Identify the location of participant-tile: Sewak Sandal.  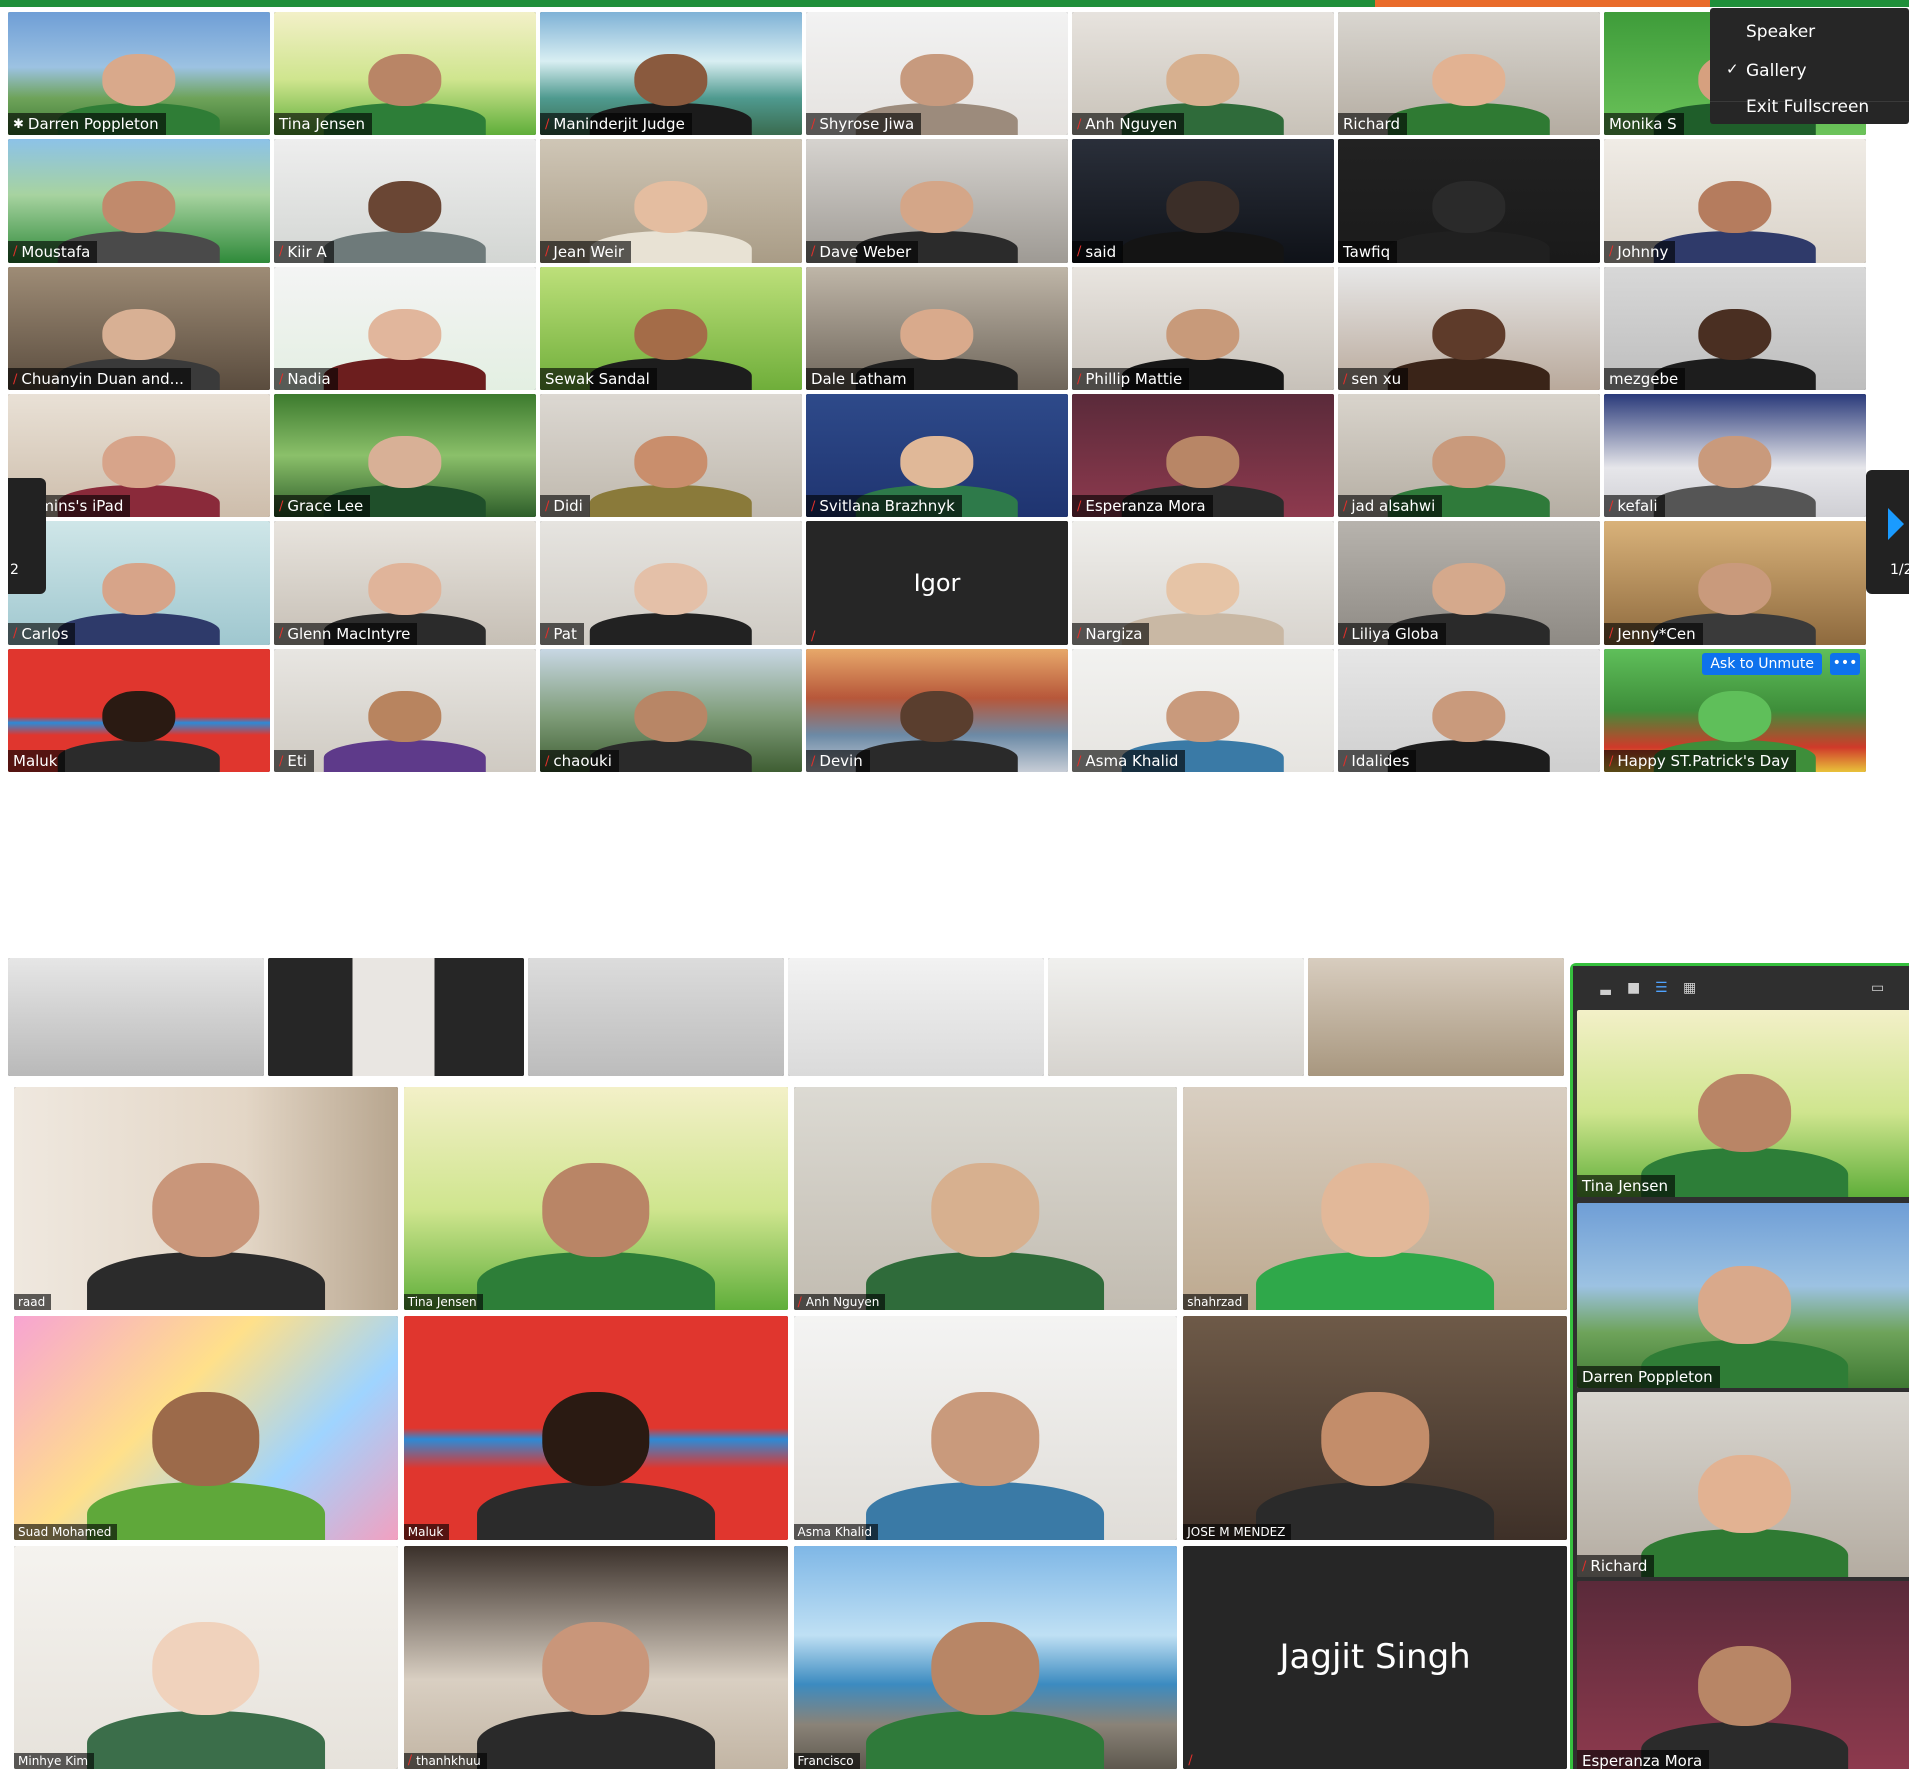
(671, 328).